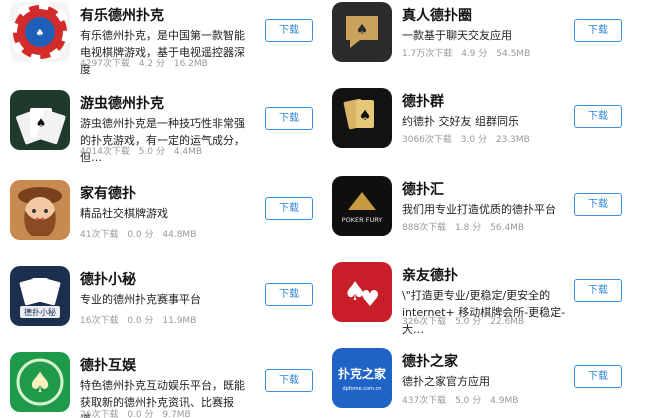 The height and width of the screenshot is (418, 660). What do you see at coordinates (108, 193) in the screenshot?
I see `app-name: 家有德扑` at bounding box center [108, 193].